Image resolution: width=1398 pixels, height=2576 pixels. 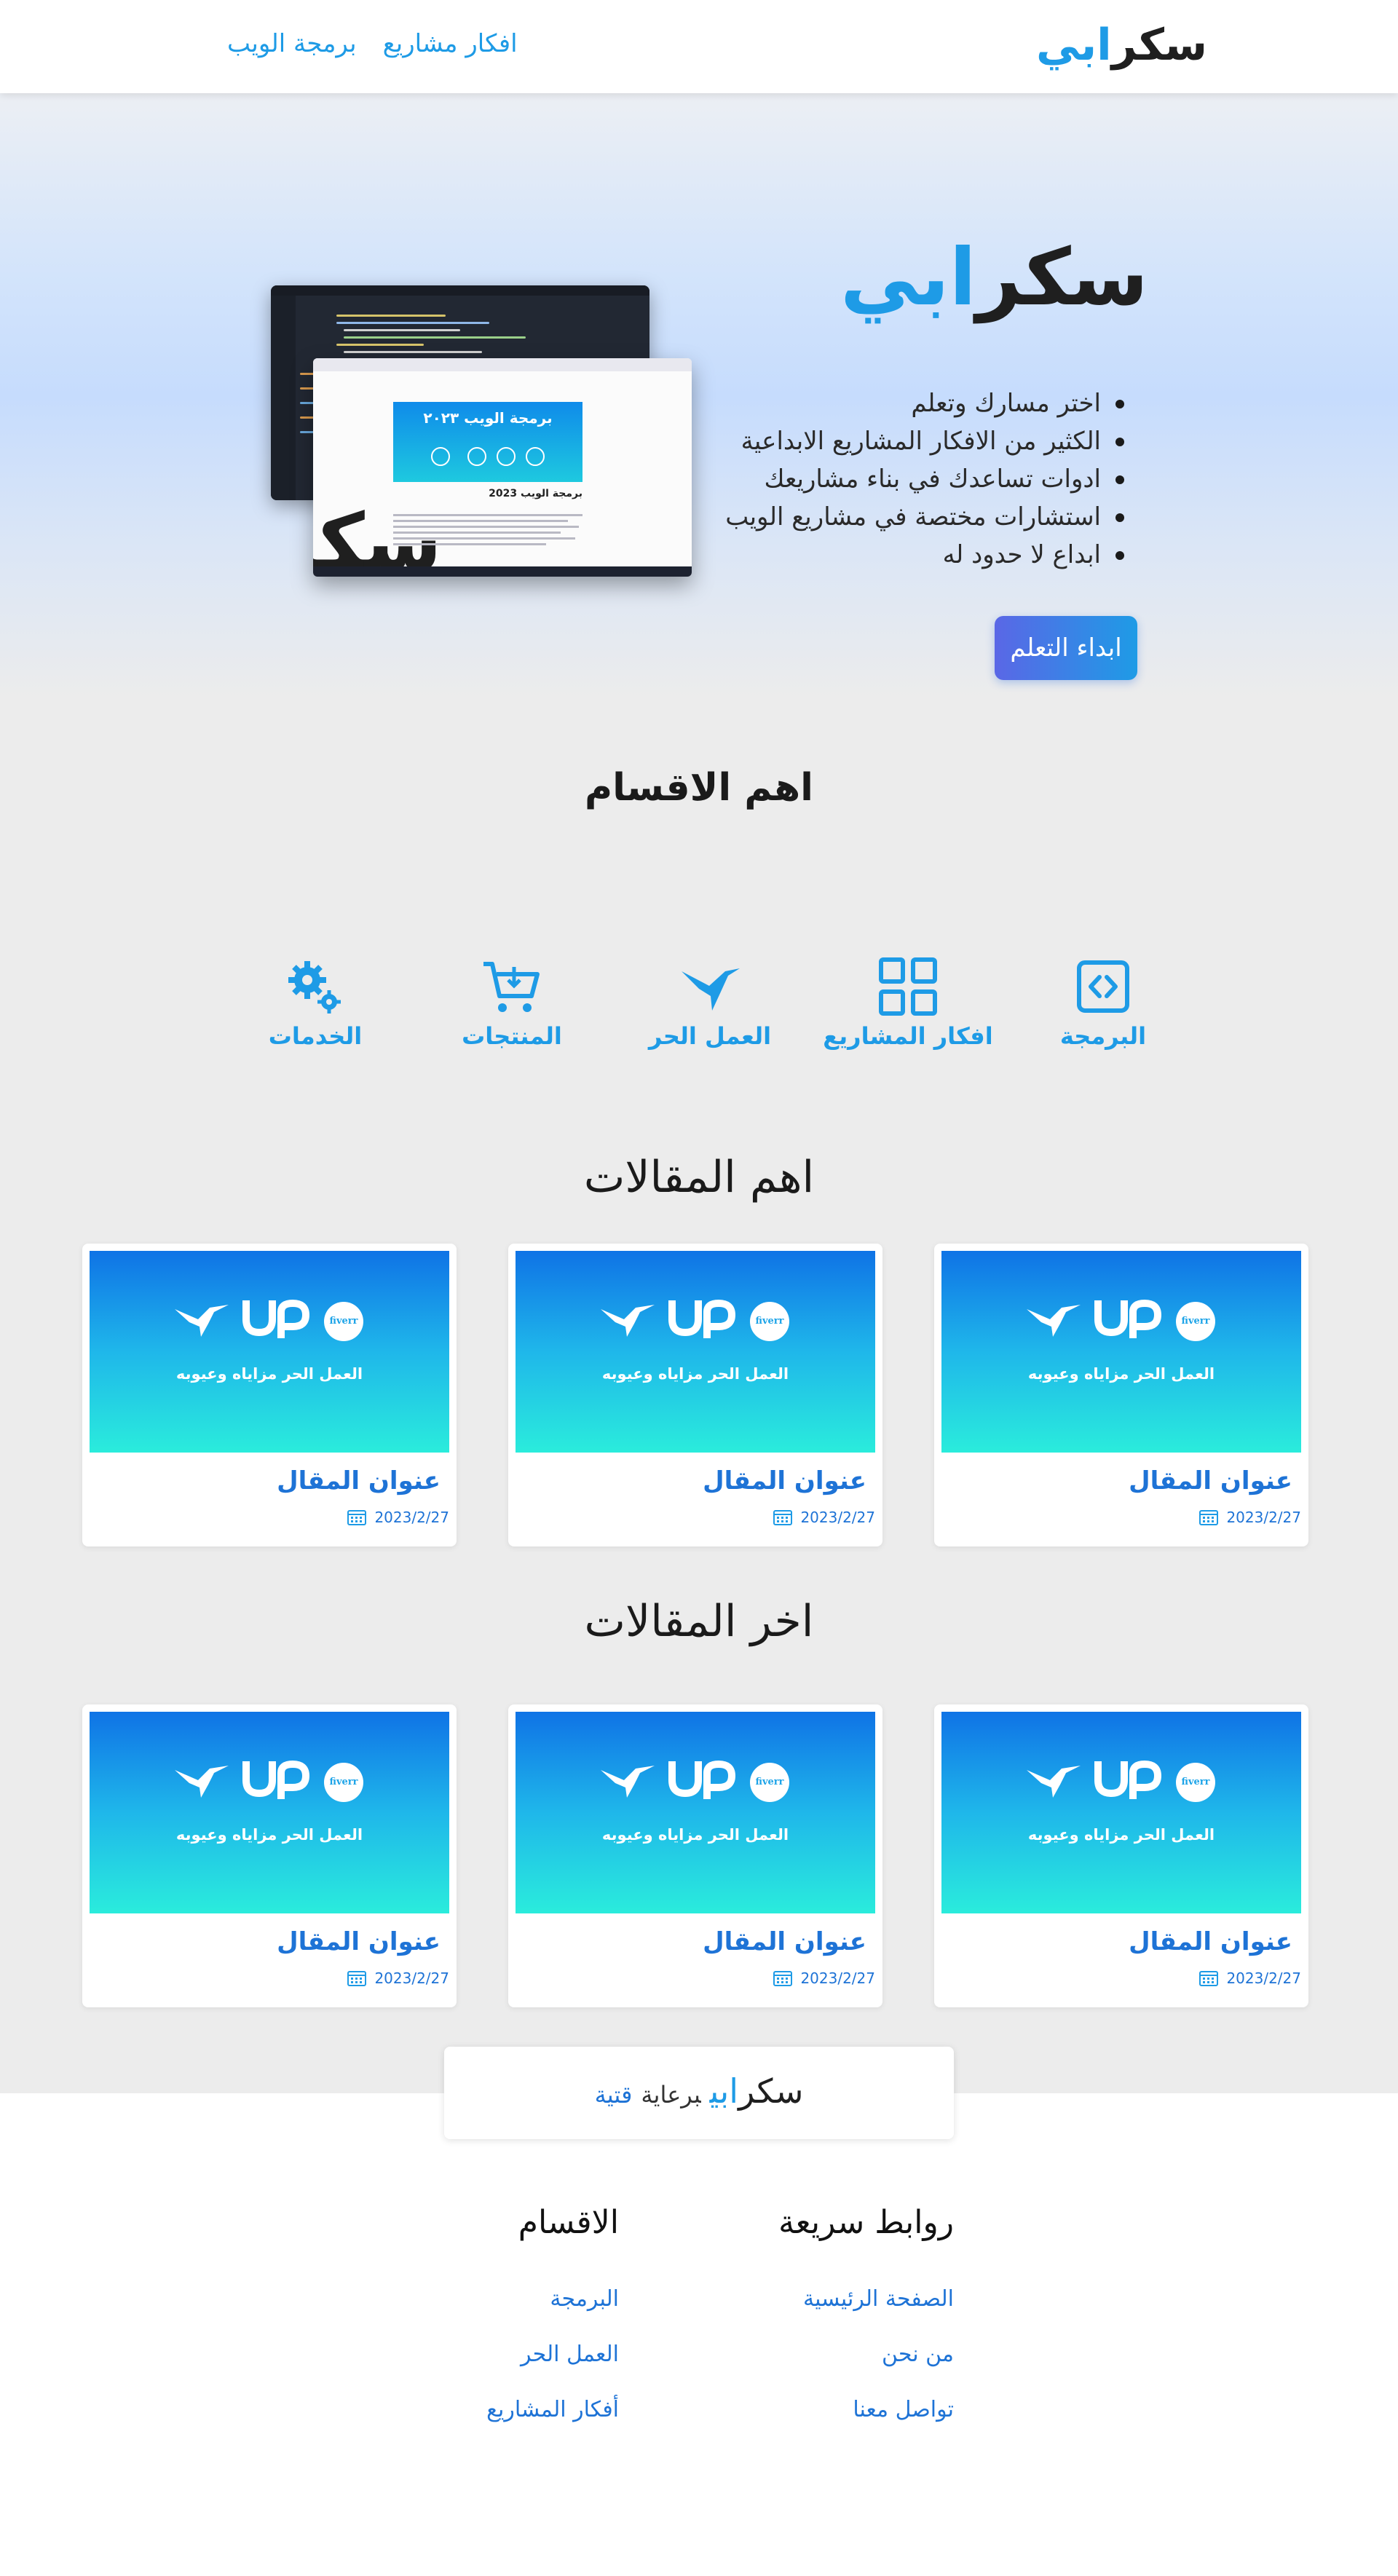 What do you see at coordinates (511, 987) in the screenshot?
I see `cart-icon` at bounding box center [511, 987].